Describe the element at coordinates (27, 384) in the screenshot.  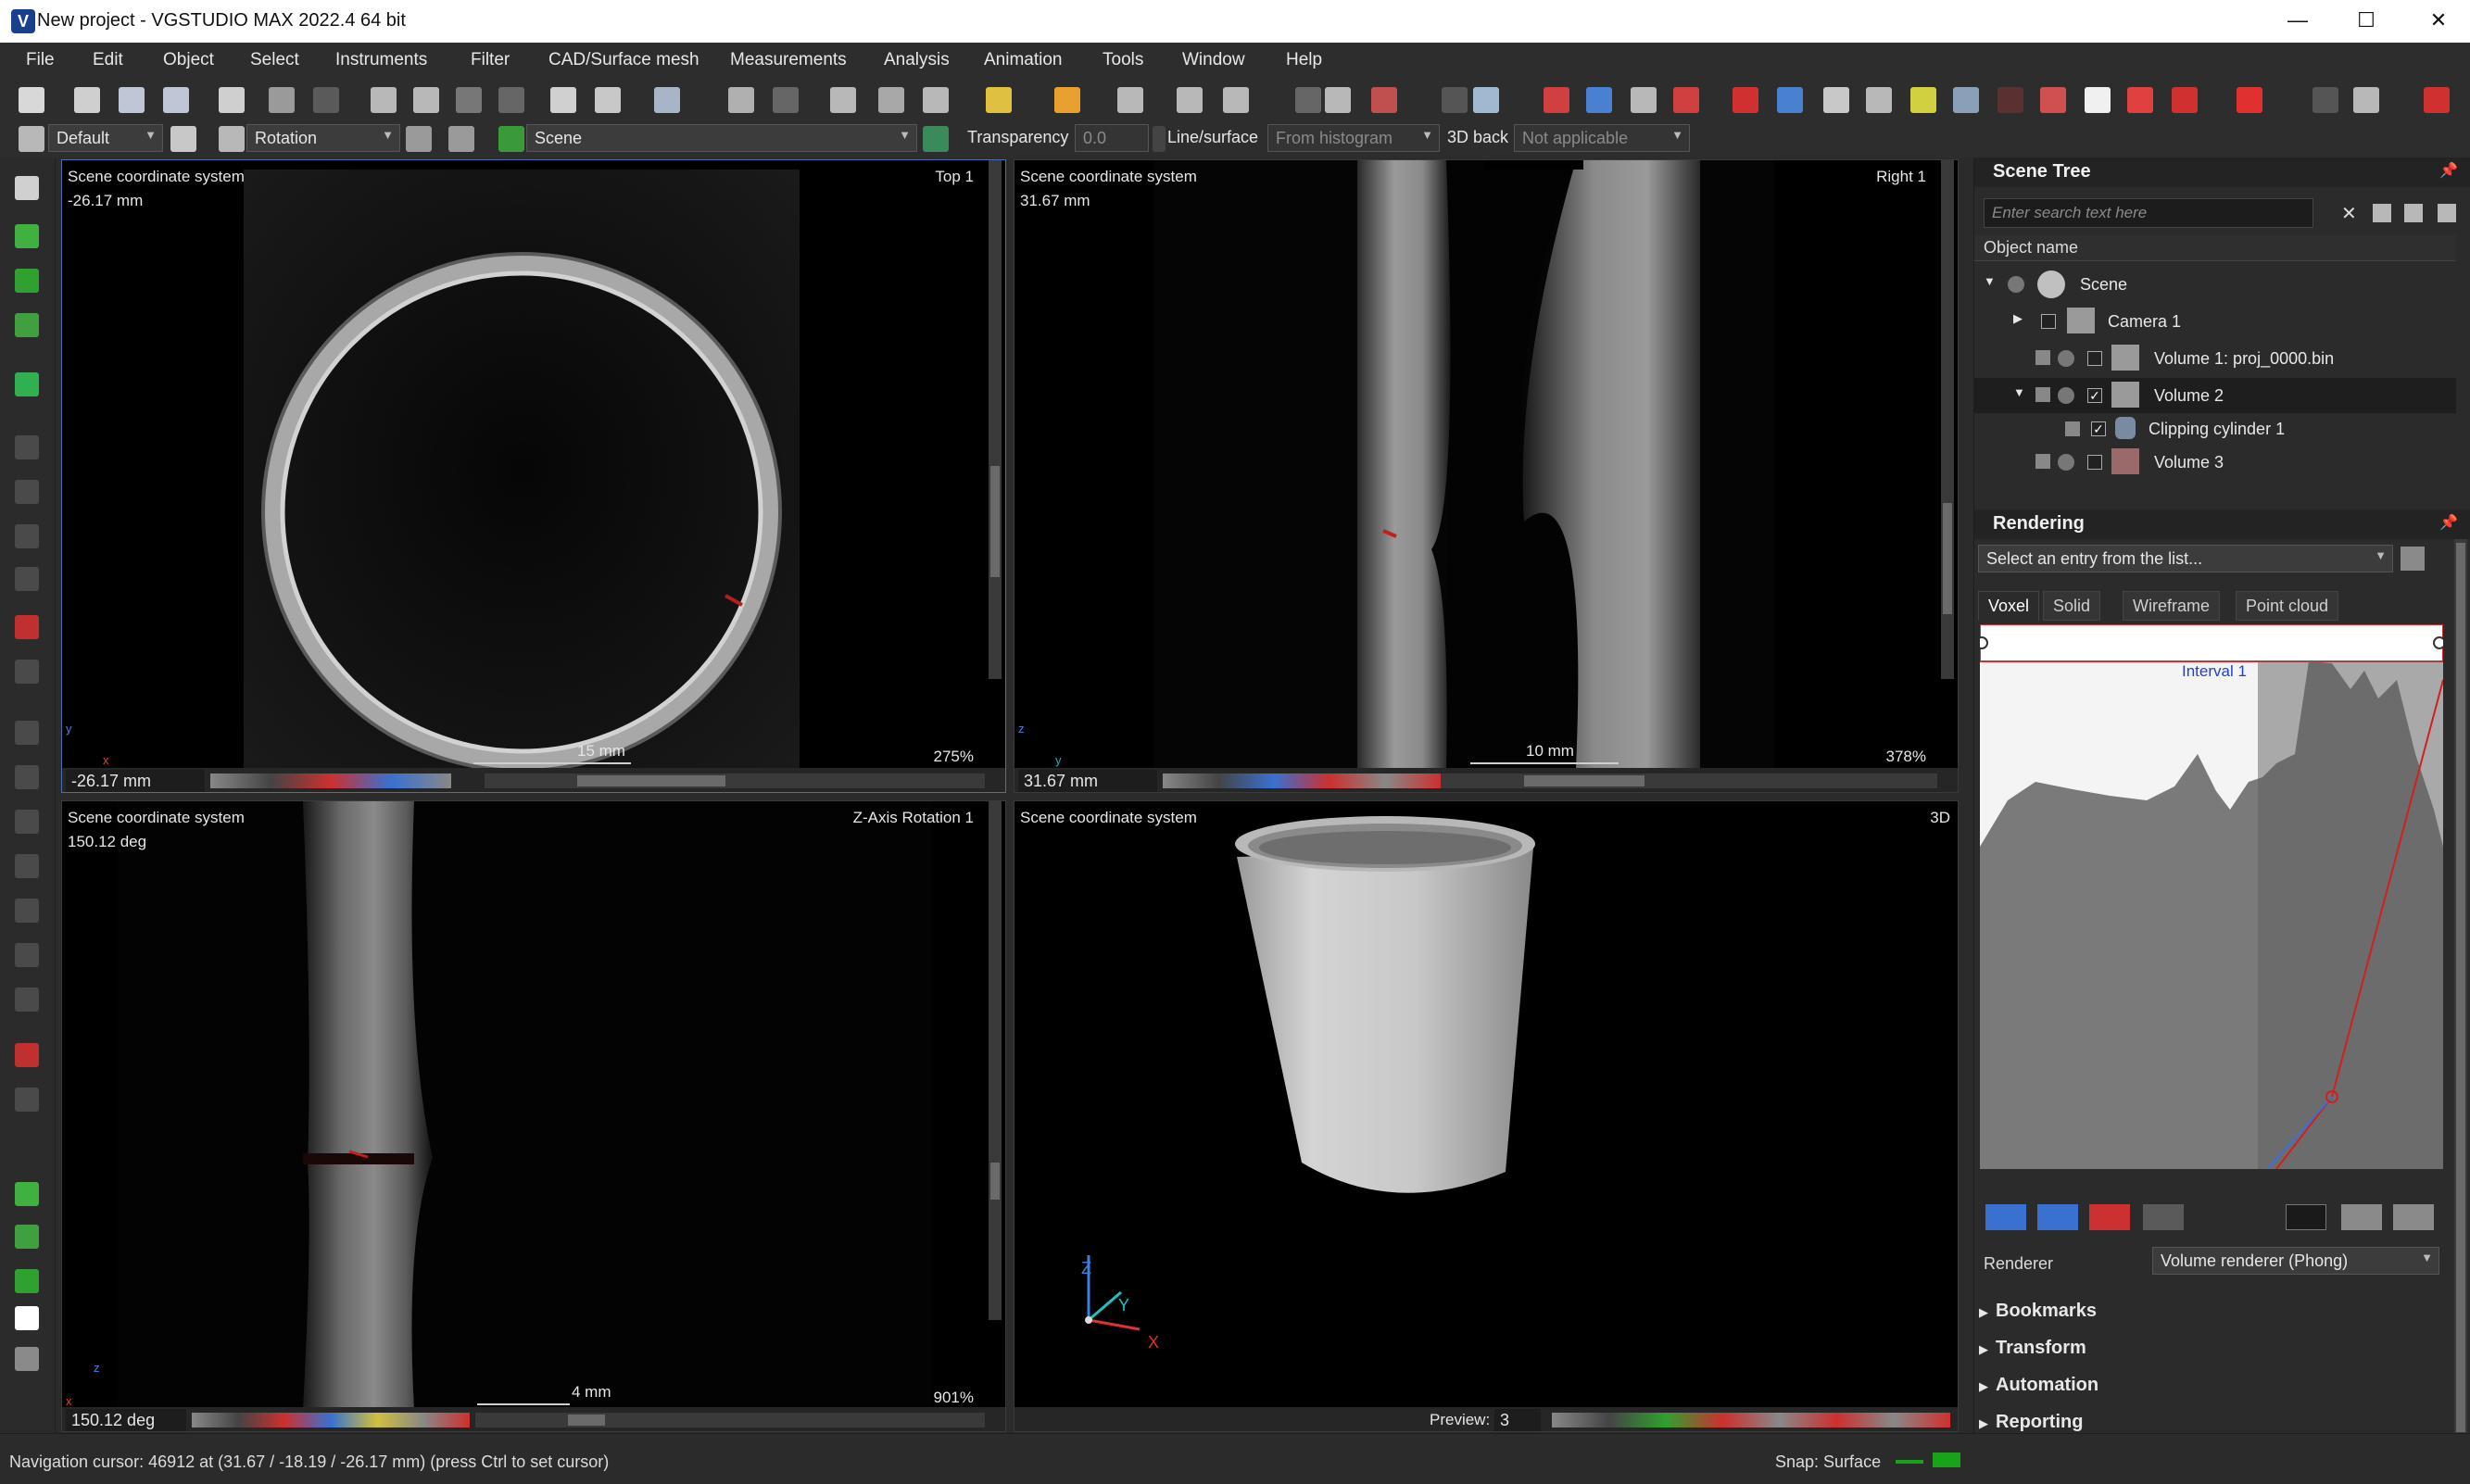
I see `region-icon` at that location.